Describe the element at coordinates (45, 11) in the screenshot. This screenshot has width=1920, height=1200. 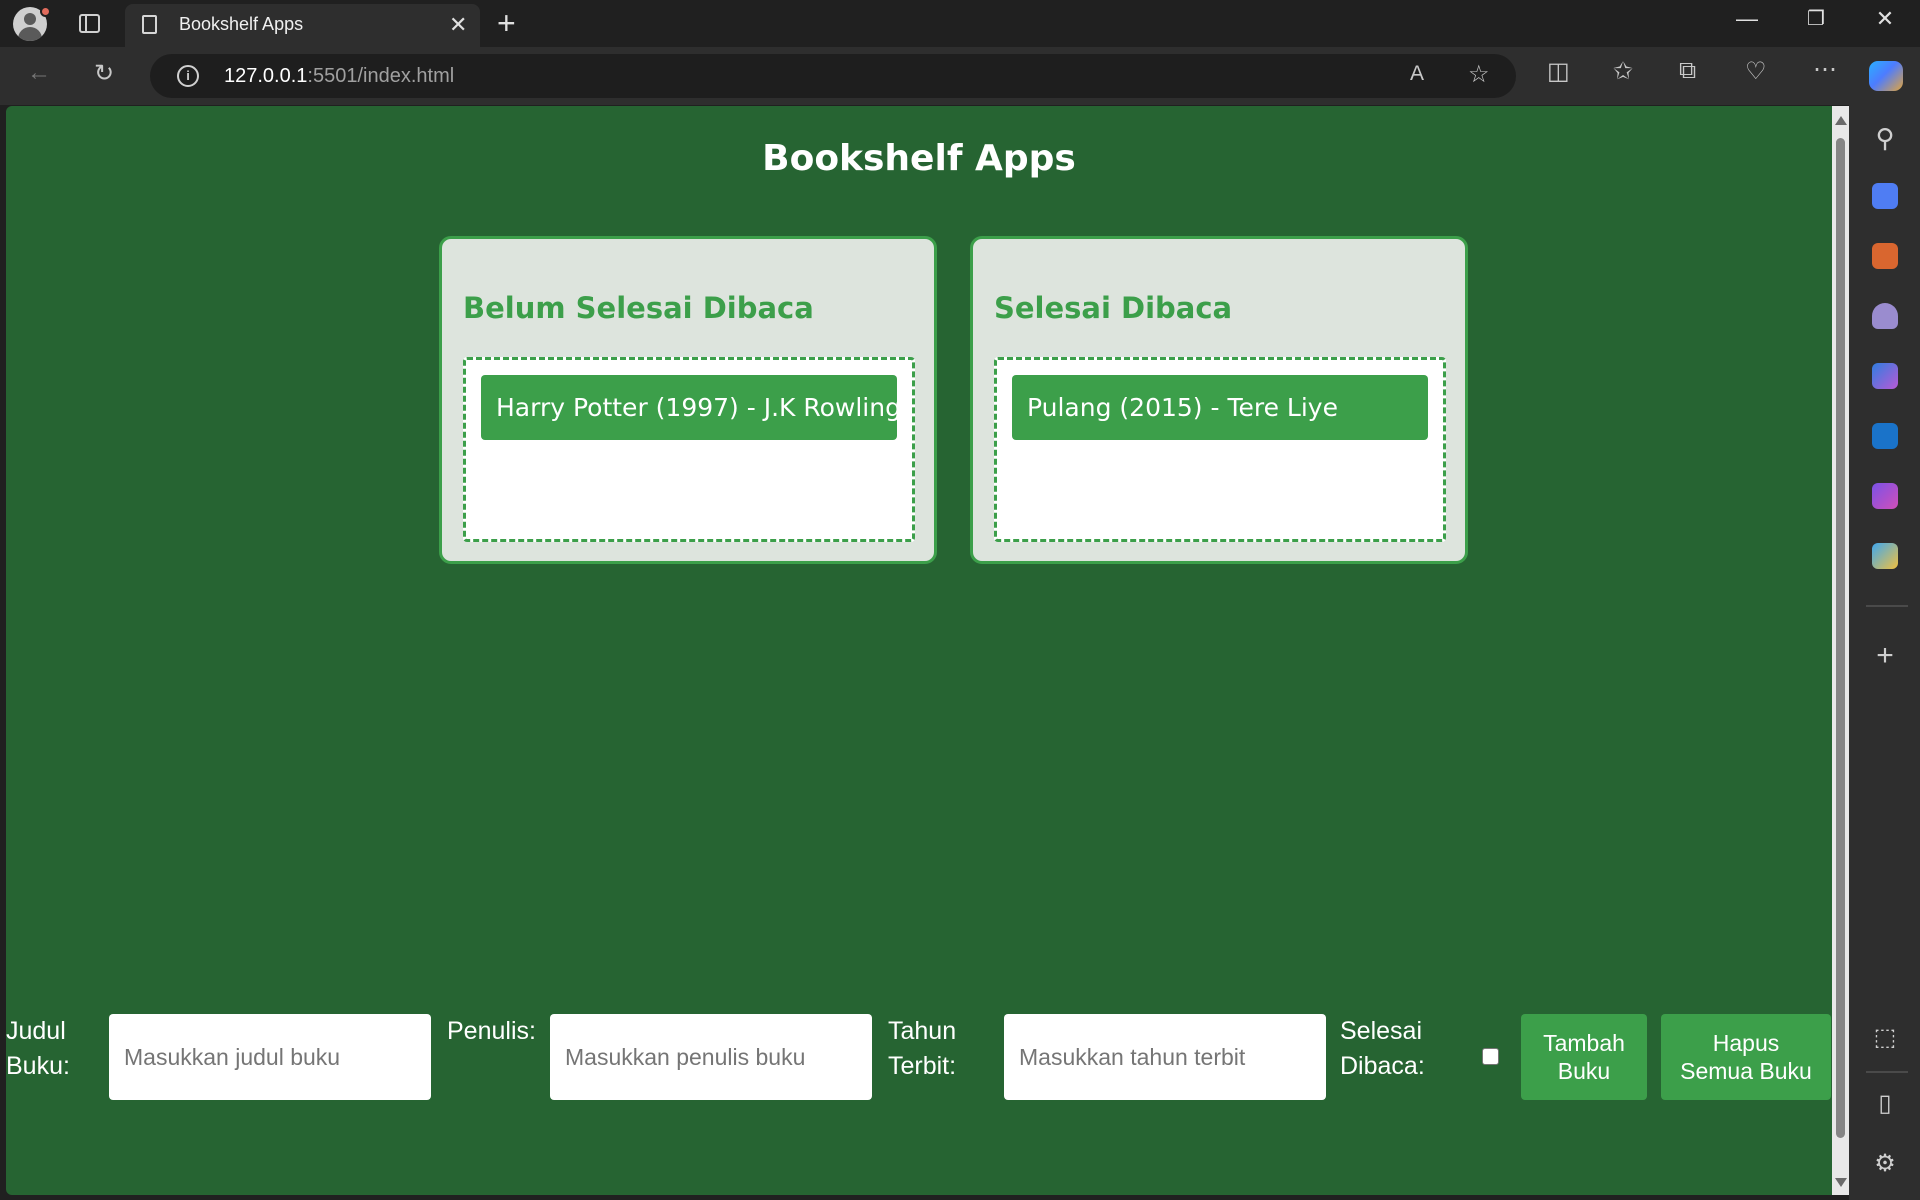
I see `notification-dot` at that location.